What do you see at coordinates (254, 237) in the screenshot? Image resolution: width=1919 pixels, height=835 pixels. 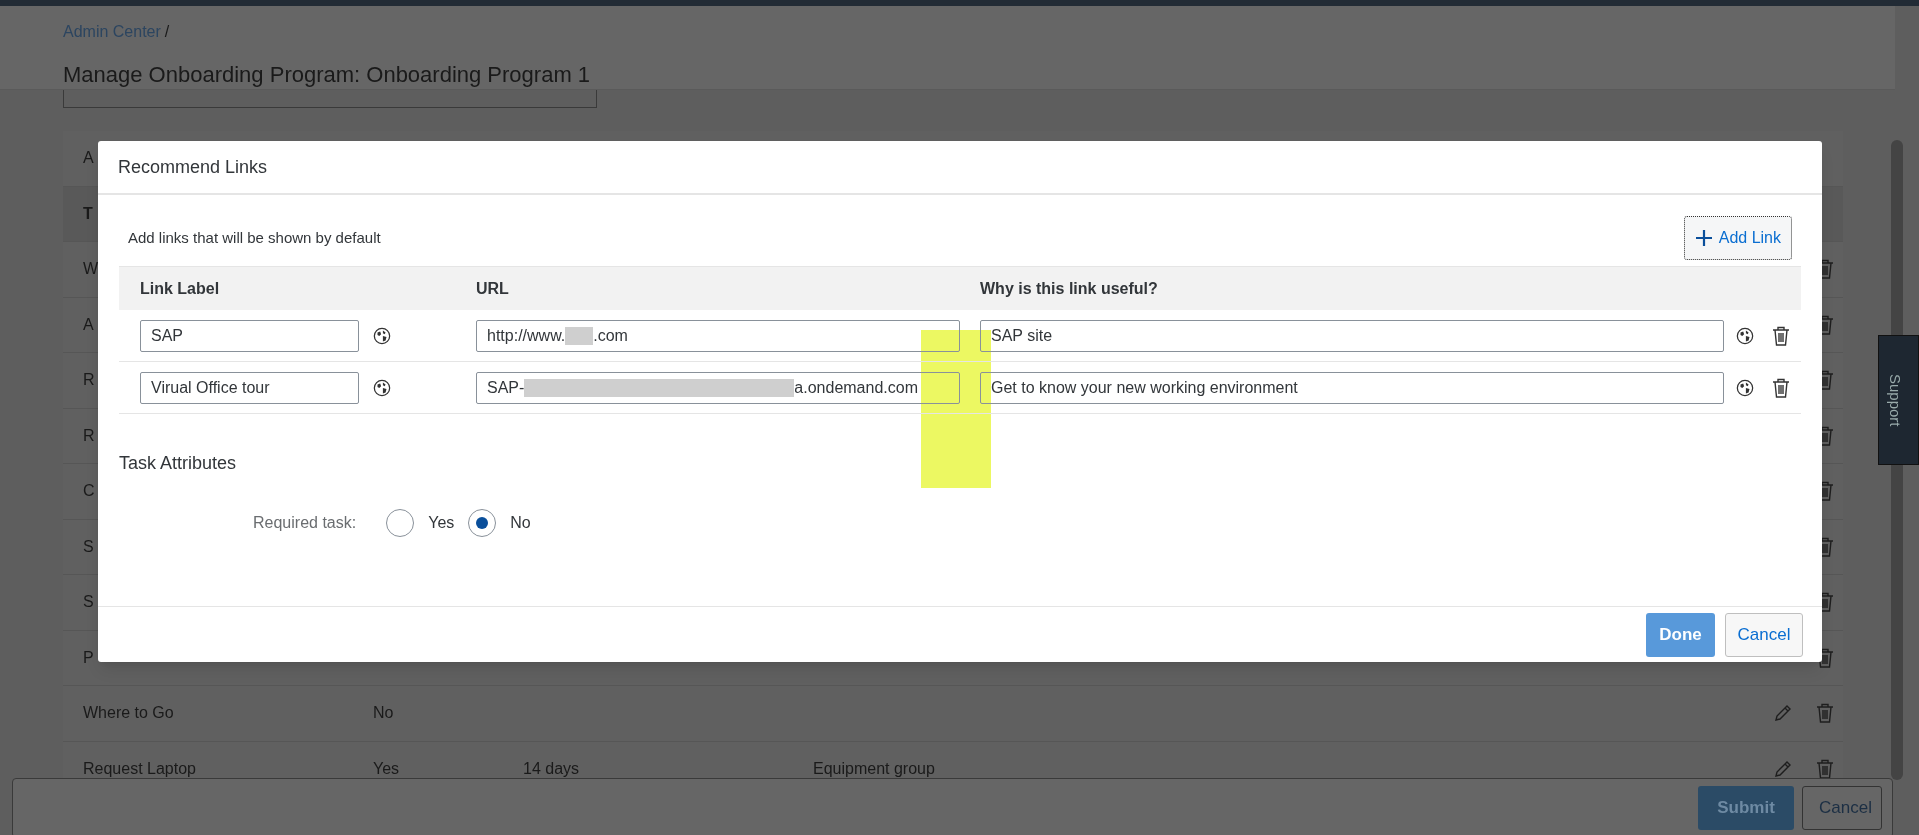 I see `instruction-text: Add links that will be shown by default` at bounding box center [254, 237].